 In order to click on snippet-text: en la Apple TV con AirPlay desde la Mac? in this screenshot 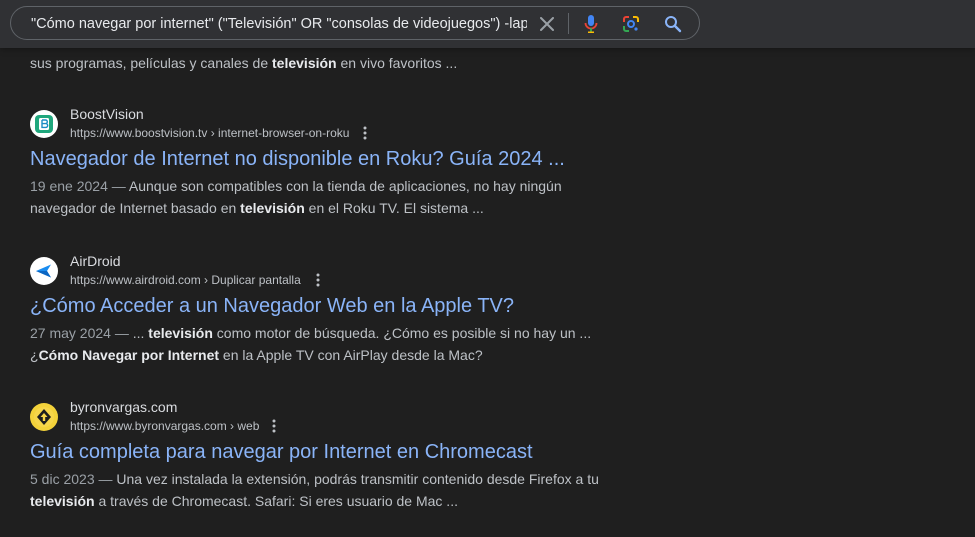, I will do `click(351, 355)`.